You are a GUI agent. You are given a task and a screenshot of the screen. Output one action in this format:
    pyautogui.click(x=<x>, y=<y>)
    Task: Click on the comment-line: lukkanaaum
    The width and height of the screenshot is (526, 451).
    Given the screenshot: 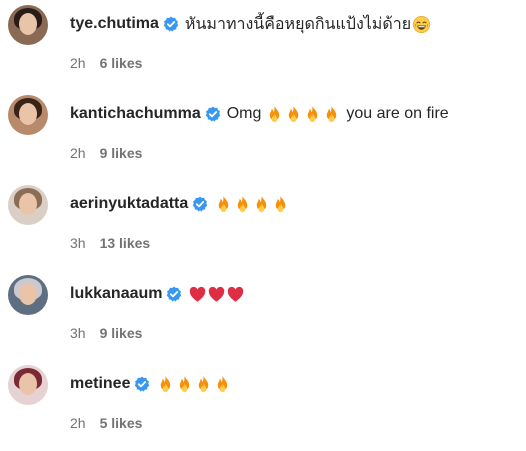 What is the action you would take?
    pyautogui.click(x=294, y=294)
    